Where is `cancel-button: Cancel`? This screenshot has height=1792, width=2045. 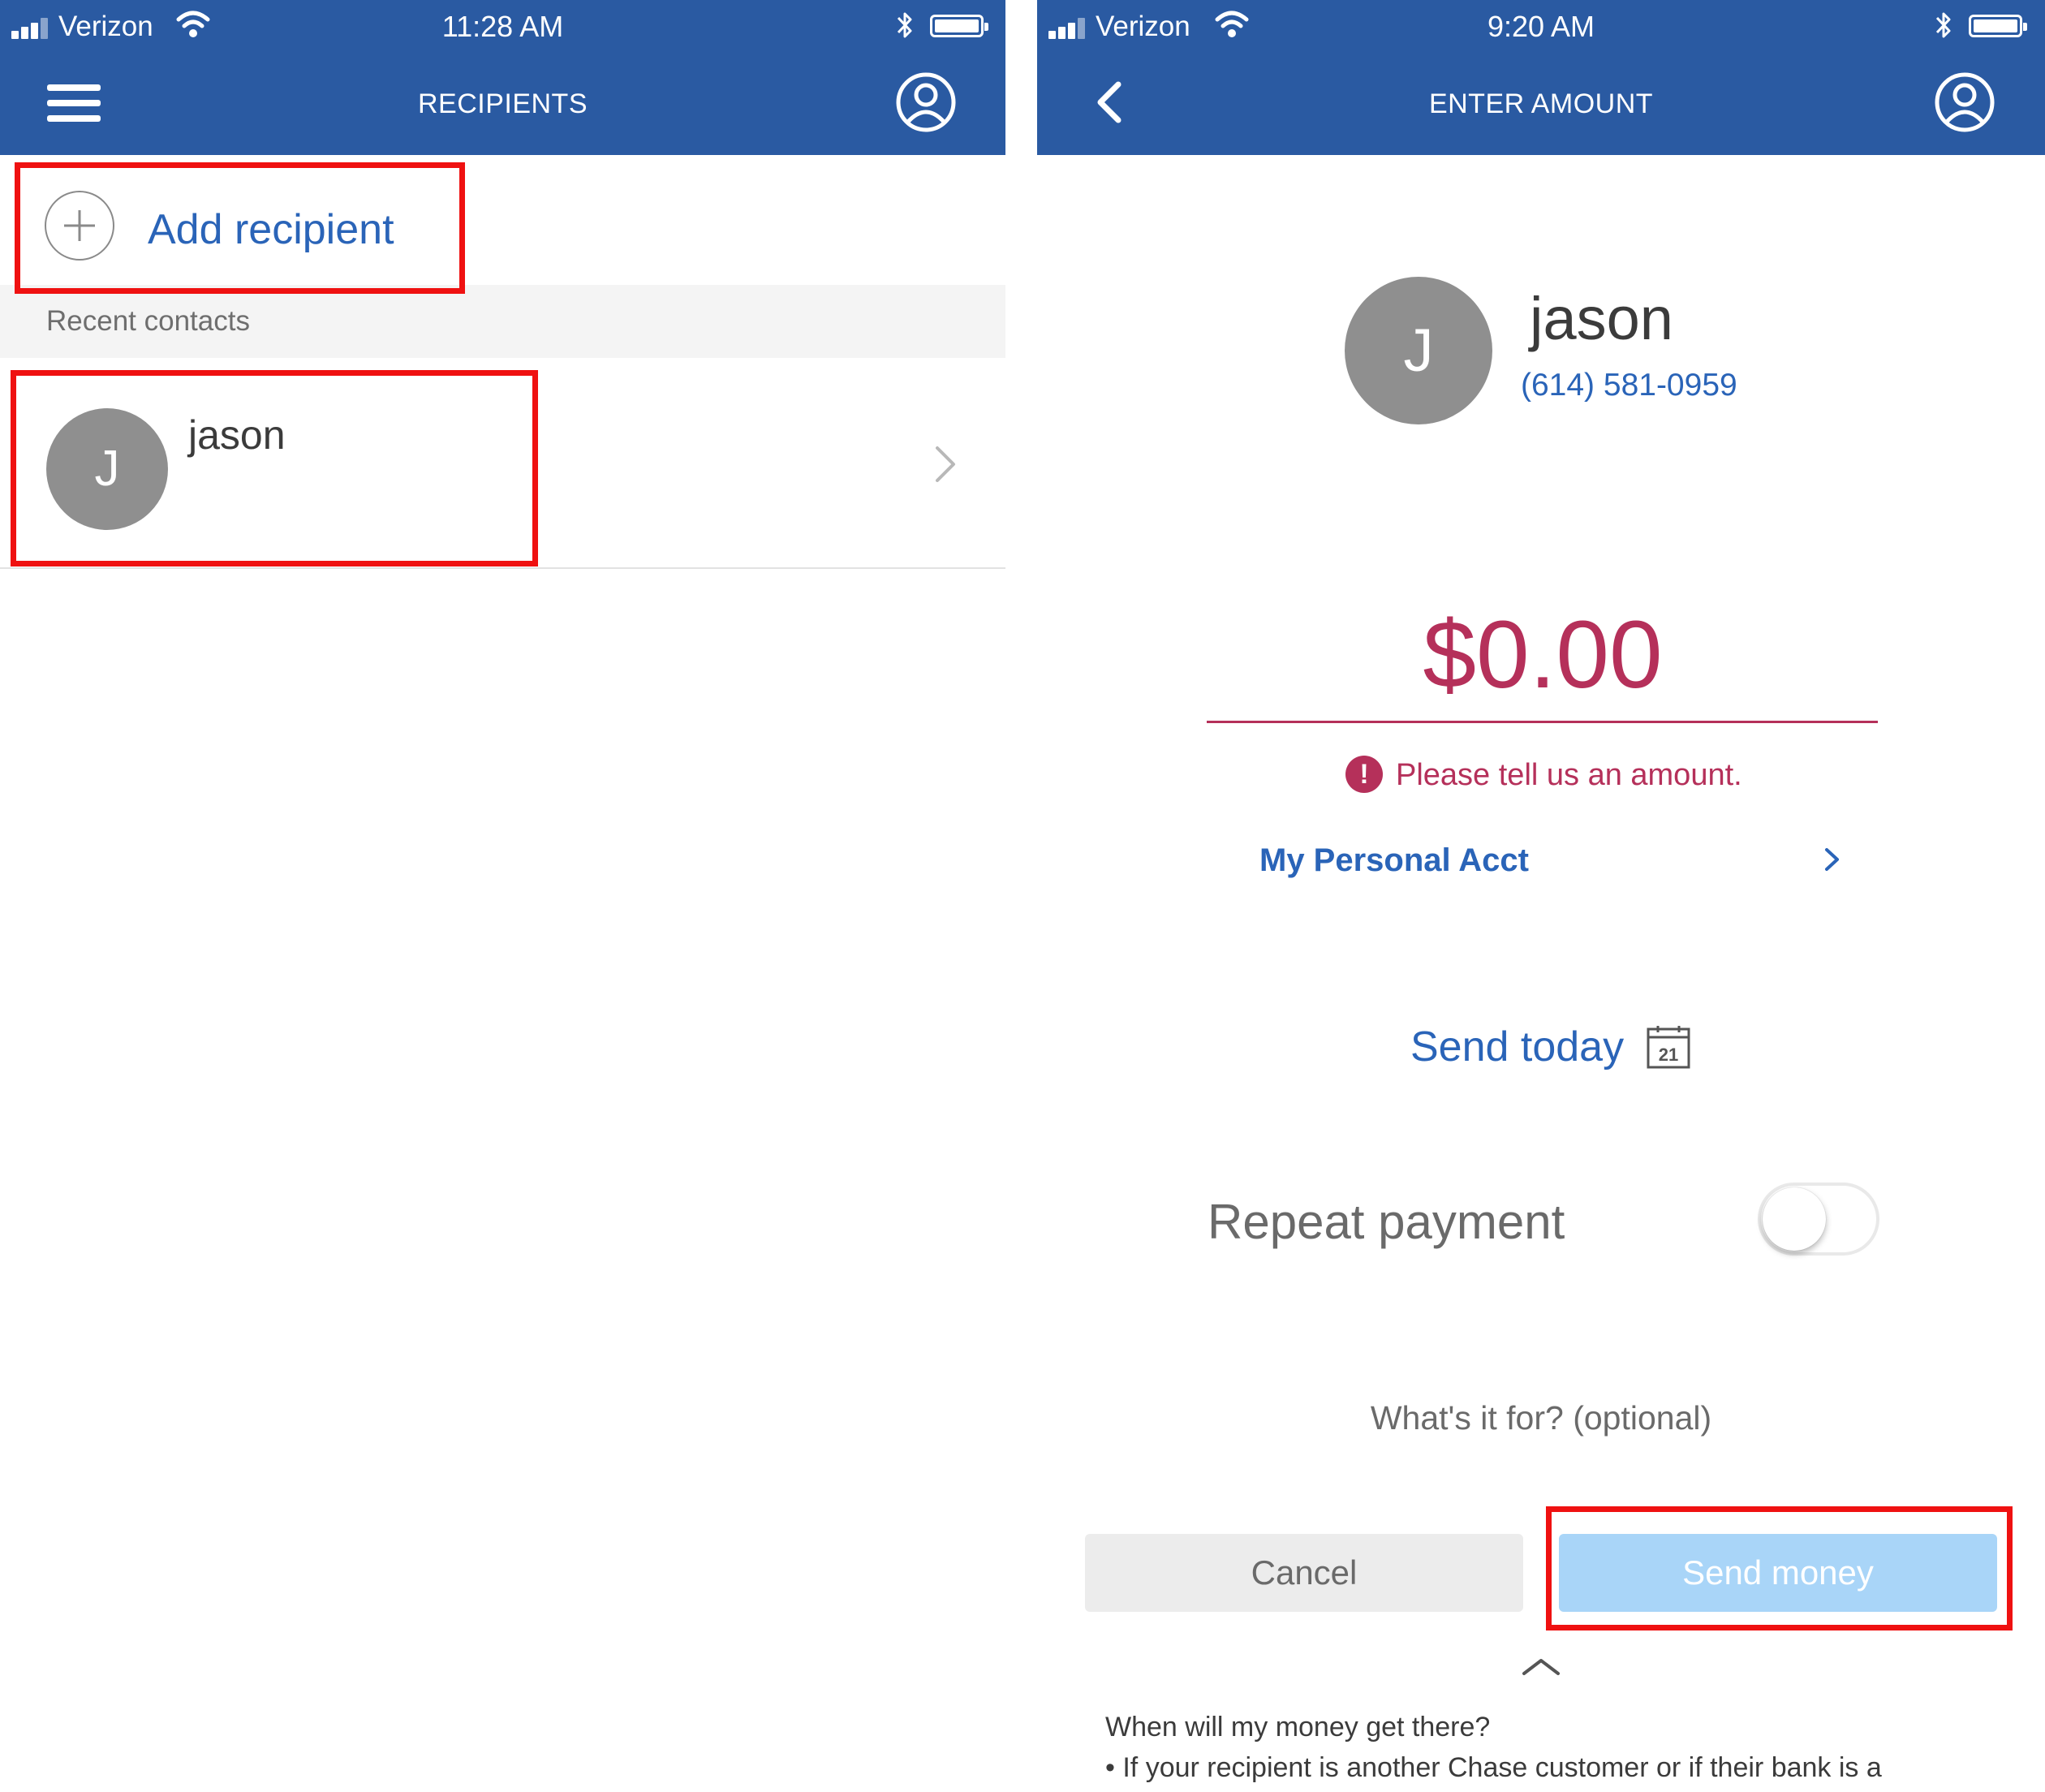 cancel-button: Cancel is located at coordinates (1304, 1573).